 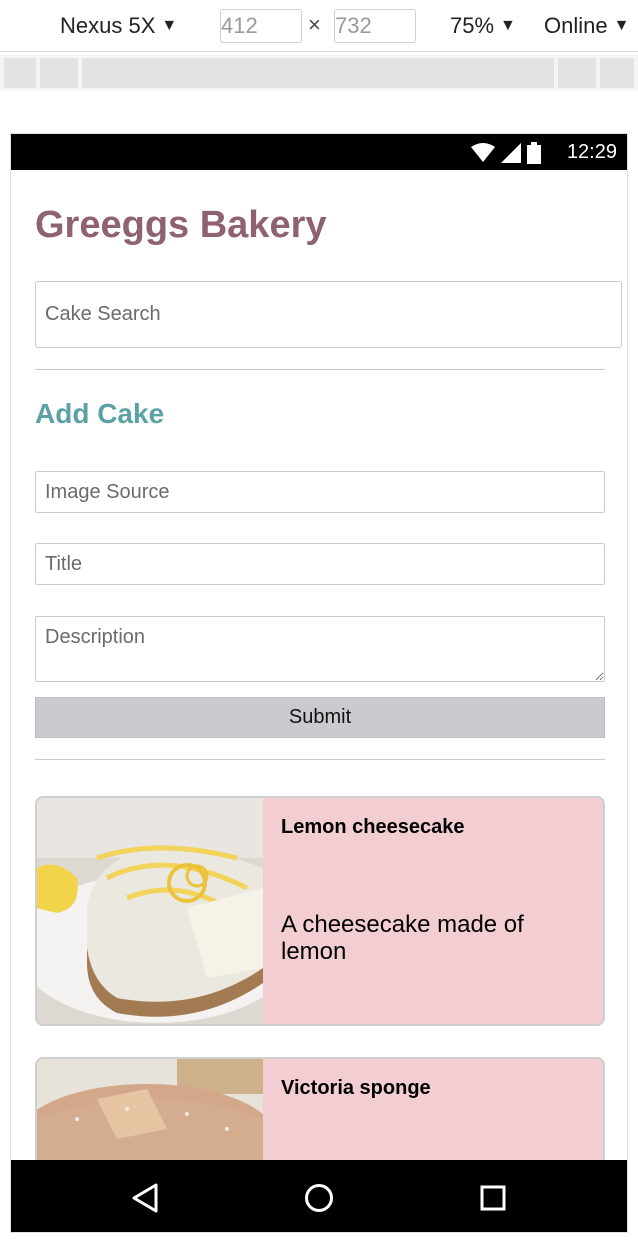 I want to click on recents-button, so click(x=493, y=1198).